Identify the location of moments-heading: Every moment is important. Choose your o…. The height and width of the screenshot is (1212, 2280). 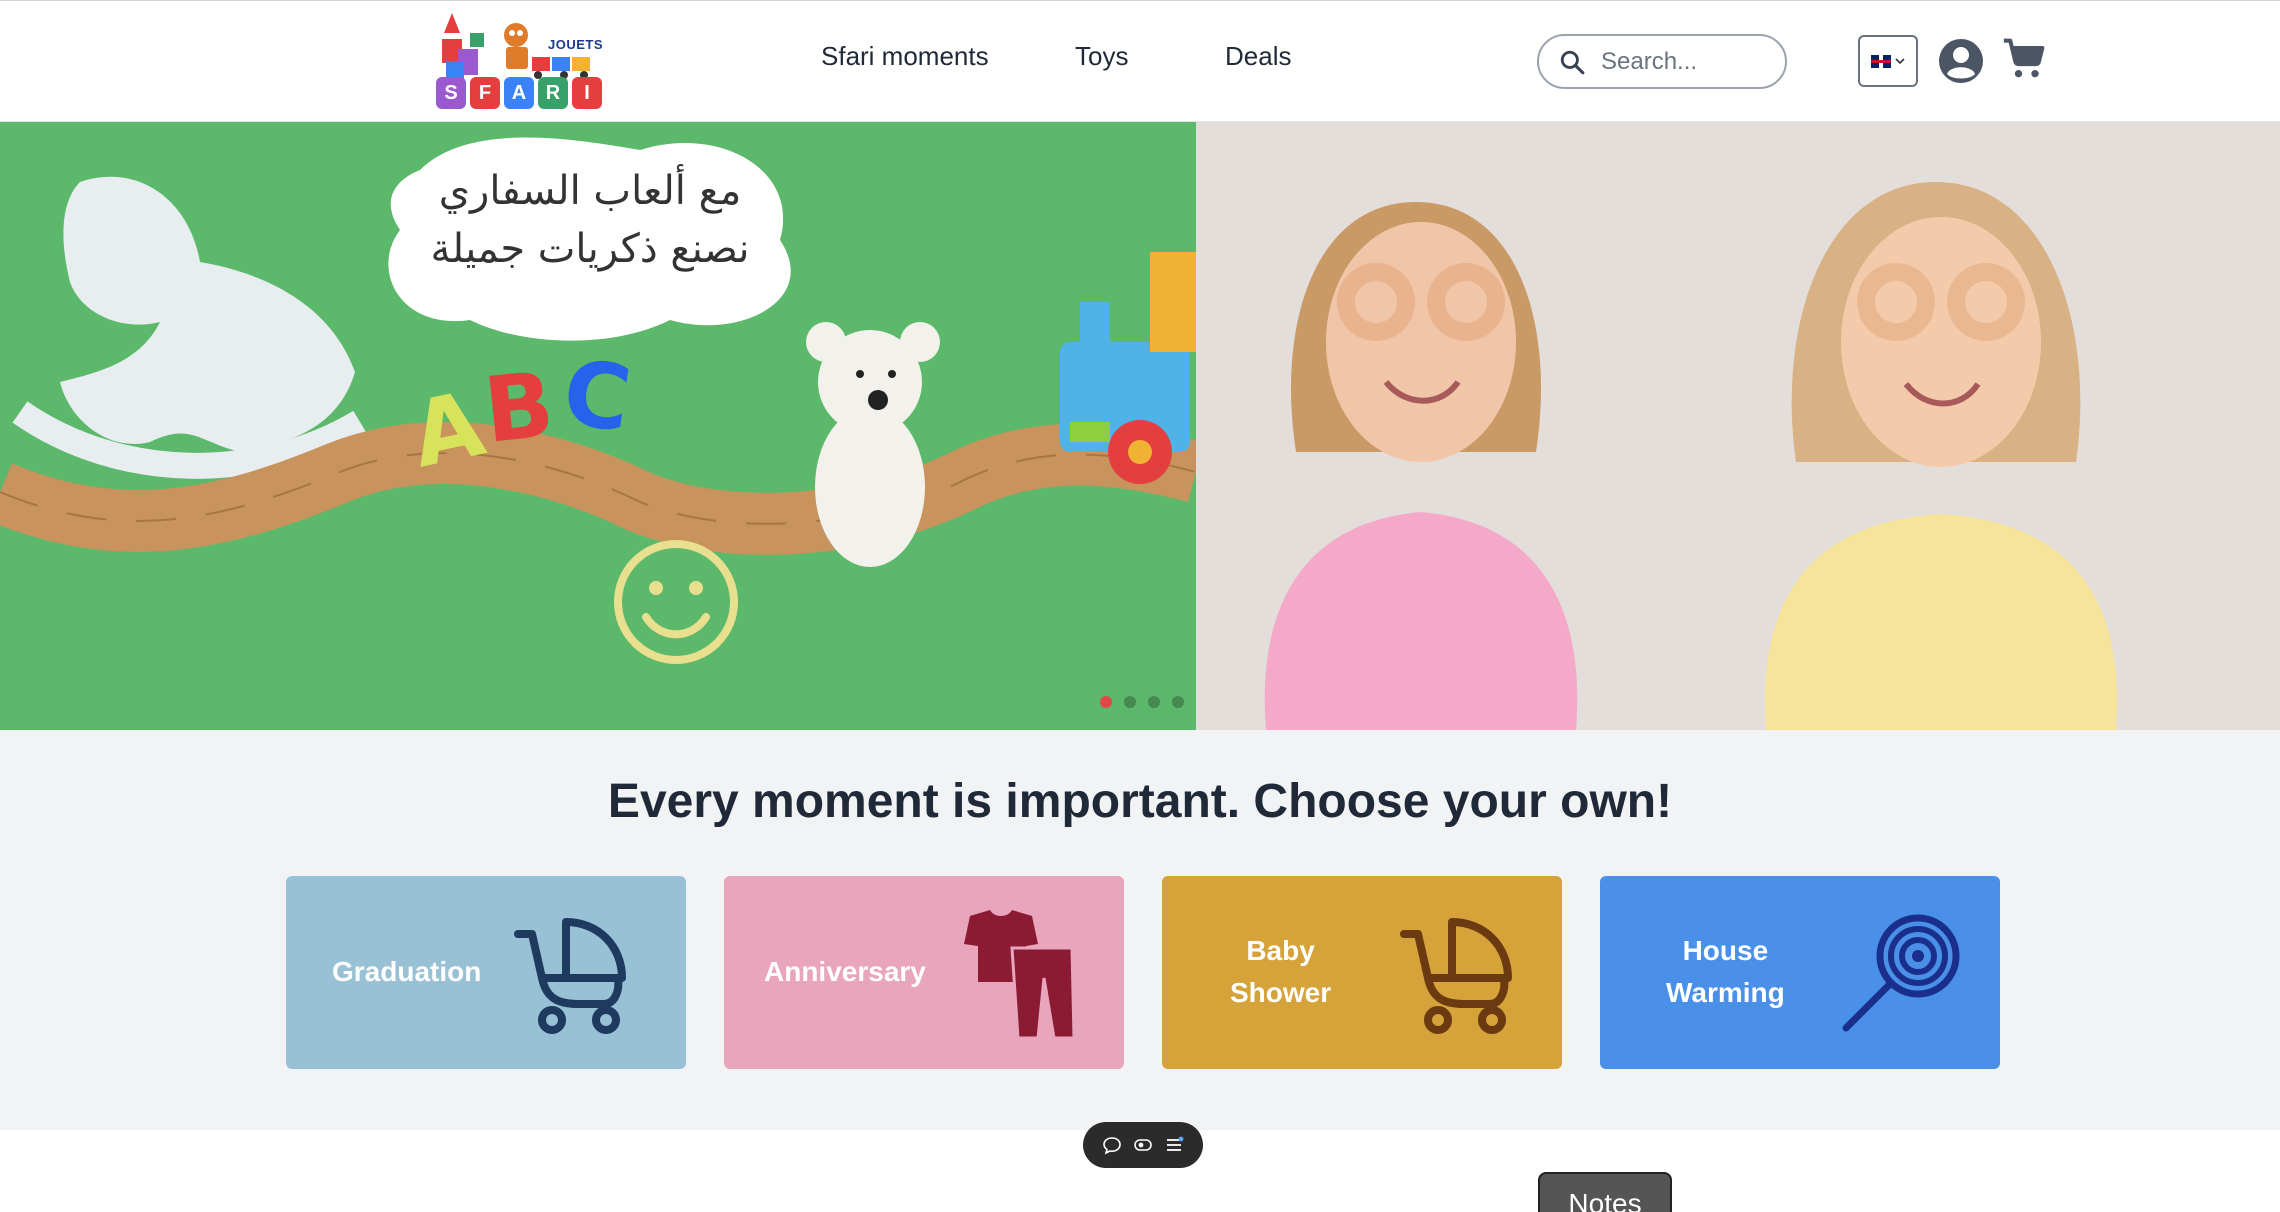
(1140, 801).